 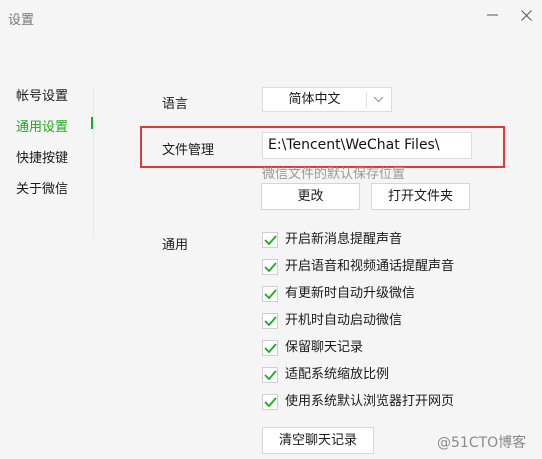 I want to click on file-management-label: 文件管理, so click(x=188, y=150).